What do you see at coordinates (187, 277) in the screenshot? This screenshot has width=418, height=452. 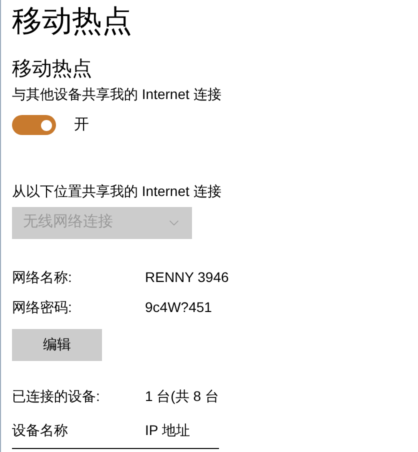 I see `detail-value: RENNY 3946` at bounding box center [187, 277].